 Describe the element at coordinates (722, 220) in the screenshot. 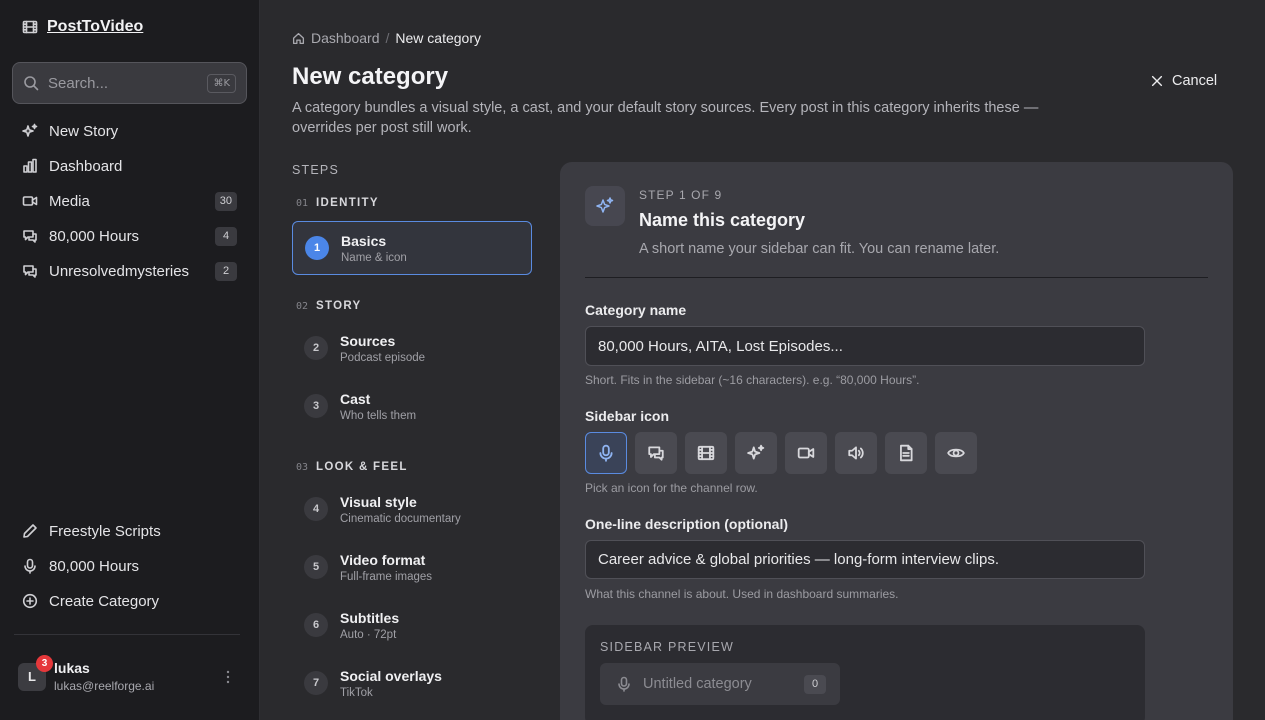

I see `panel-title: Name this category` at that location.